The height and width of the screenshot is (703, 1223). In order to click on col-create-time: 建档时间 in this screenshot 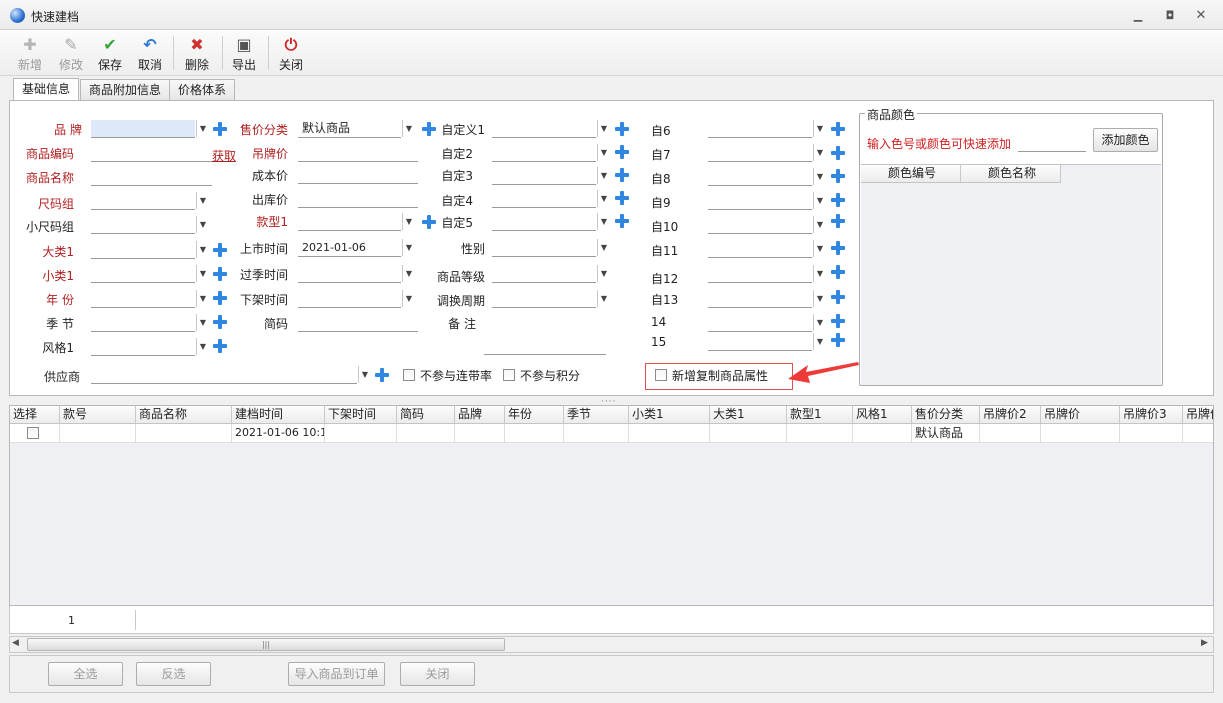, I will do `click(278, 415)`.